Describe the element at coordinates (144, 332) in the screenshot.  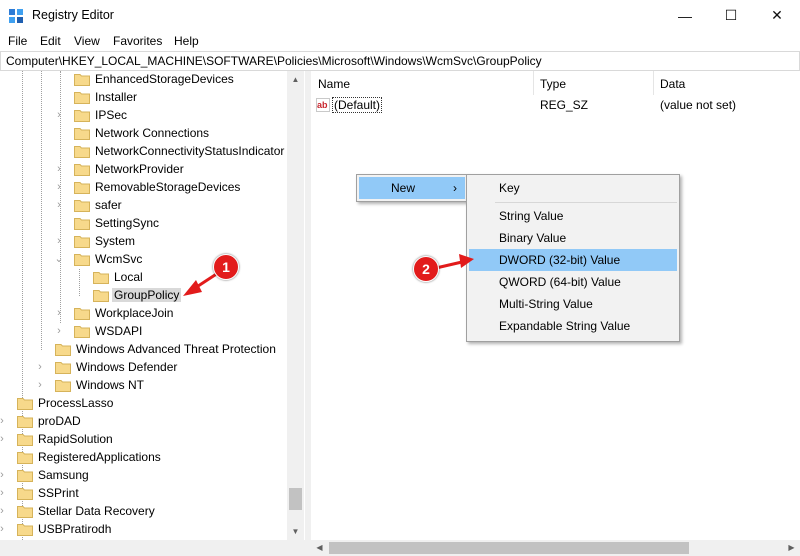
I see `tree-item: › WSDAPI` at that location.